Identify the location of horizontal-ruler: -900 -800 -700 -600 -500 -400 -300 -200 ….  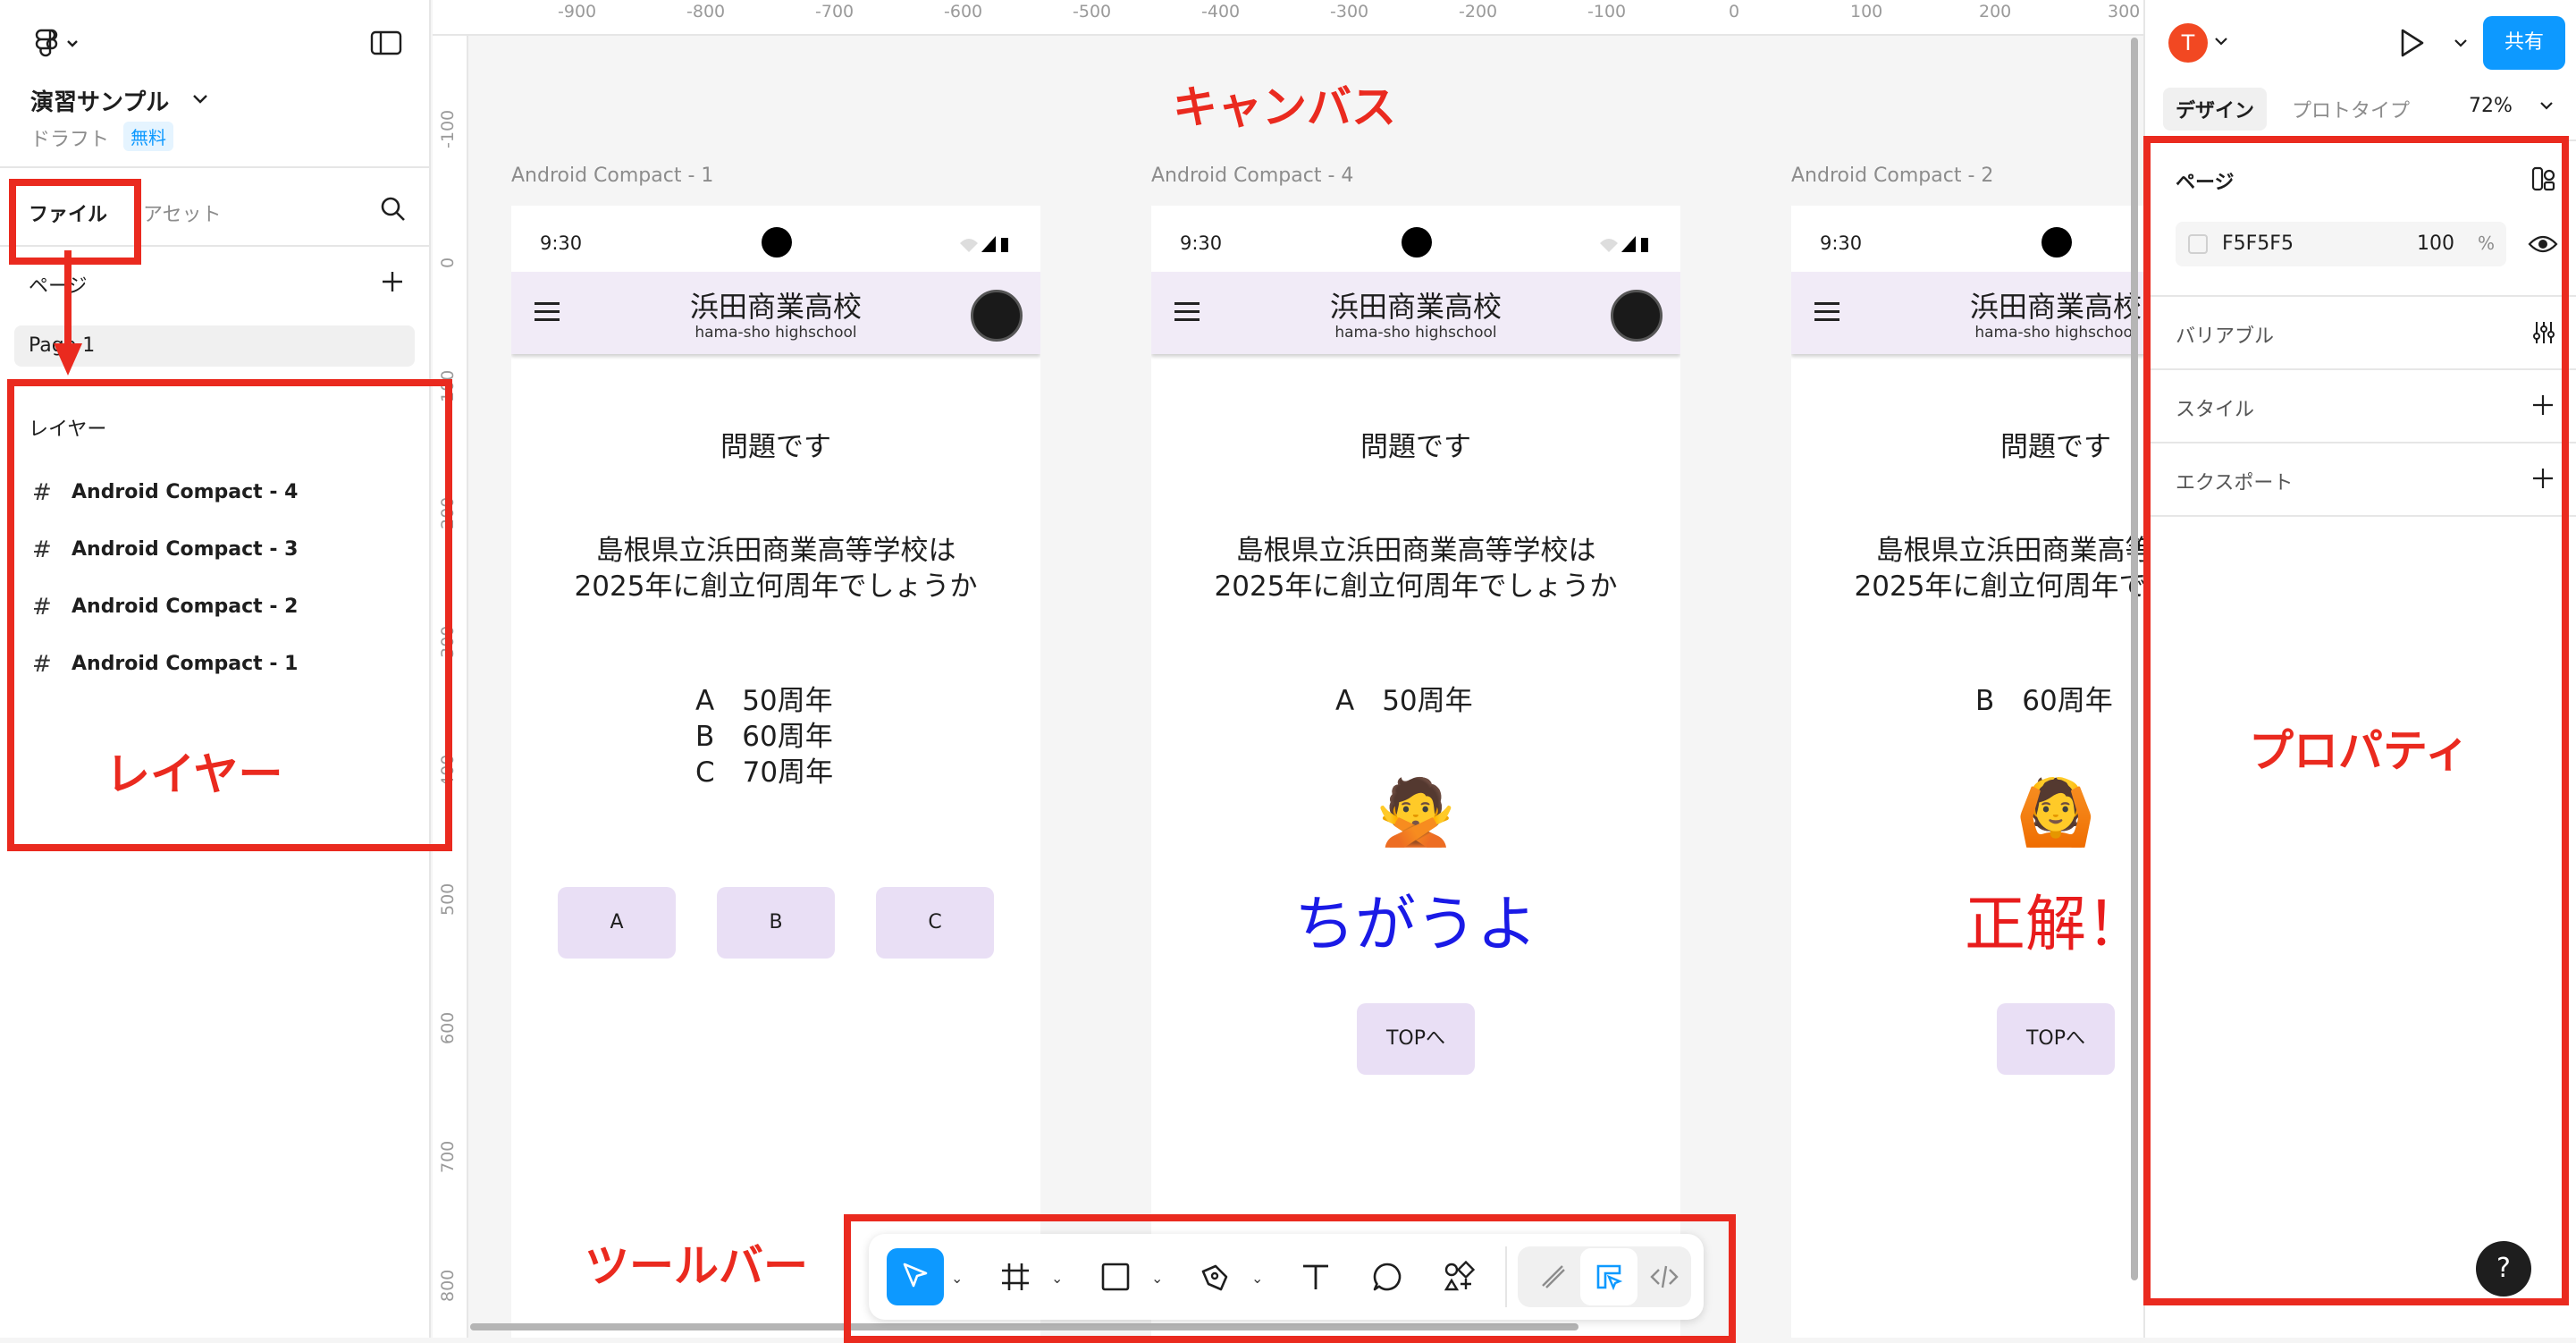
(1288, 18).